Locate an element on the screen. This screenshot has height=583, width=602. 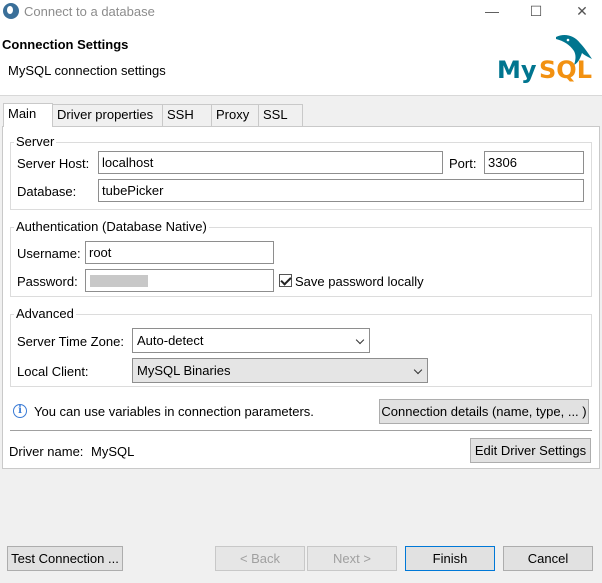
next-button: Next > is located at coordinates (352, 558).